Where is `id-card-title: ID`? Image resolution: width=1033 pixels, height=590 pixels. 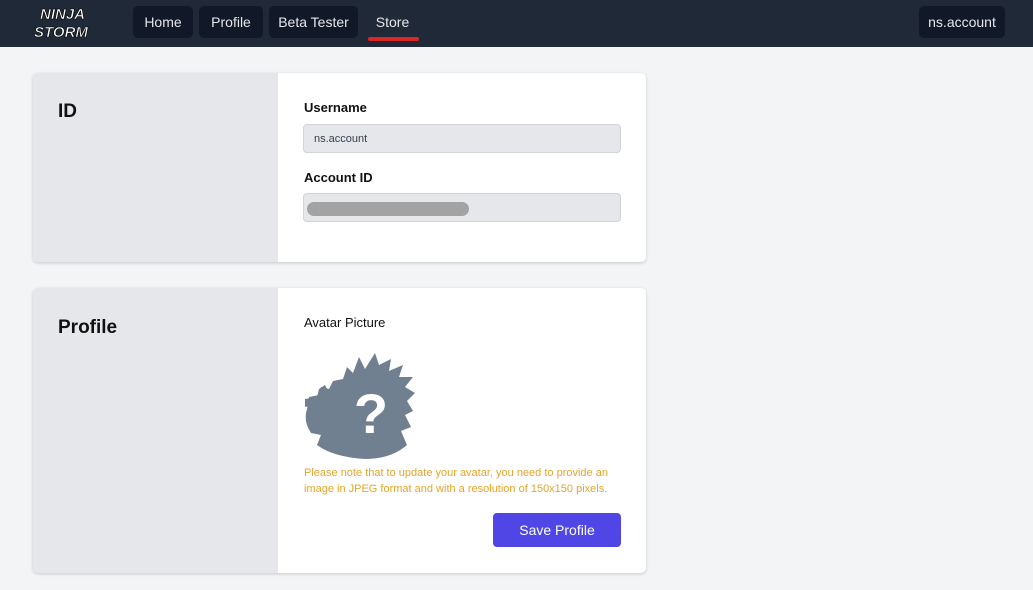 id-card-title: ID is located at coordinates (67, 111).